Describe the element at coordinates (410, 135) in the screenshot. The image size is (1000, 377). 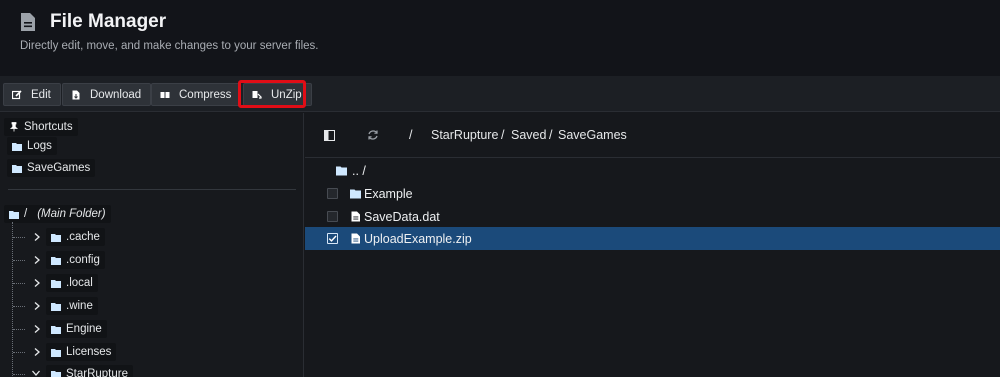
I see `breadcrumb-root: /` at that location.